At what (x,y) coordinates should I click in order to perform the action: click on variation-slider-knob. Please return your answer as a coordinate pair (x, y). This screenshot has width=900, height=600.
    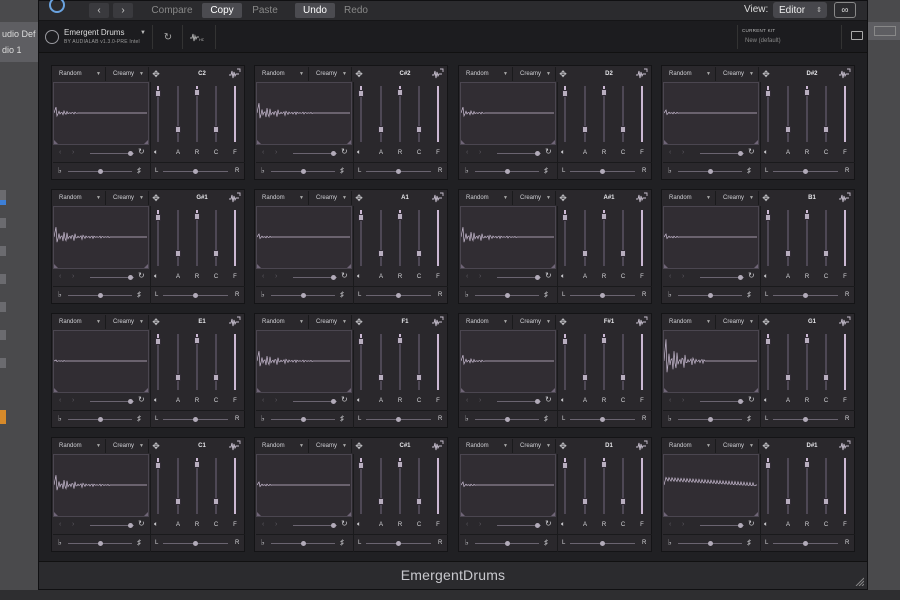
    Looking at the image, I should click on (130, 277).